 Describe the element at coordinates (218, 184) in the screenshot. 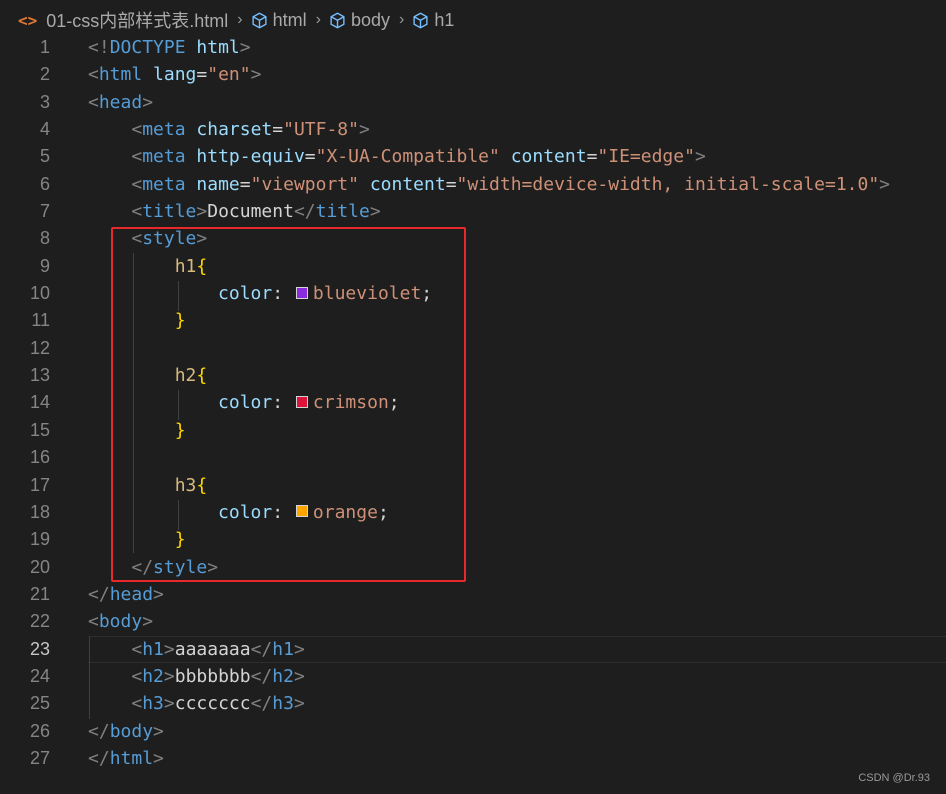

I see `code-attribute: name` at that location.